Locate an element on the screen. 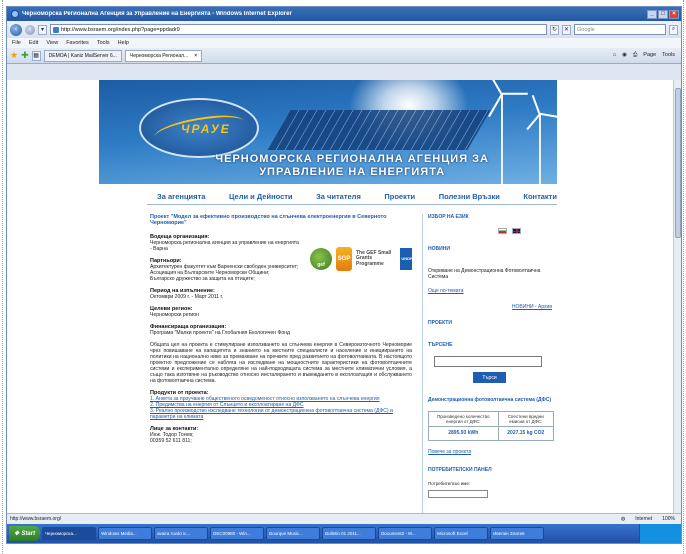 The image size is (686, 554). forward-button: › is located at coordinates (30, 29).